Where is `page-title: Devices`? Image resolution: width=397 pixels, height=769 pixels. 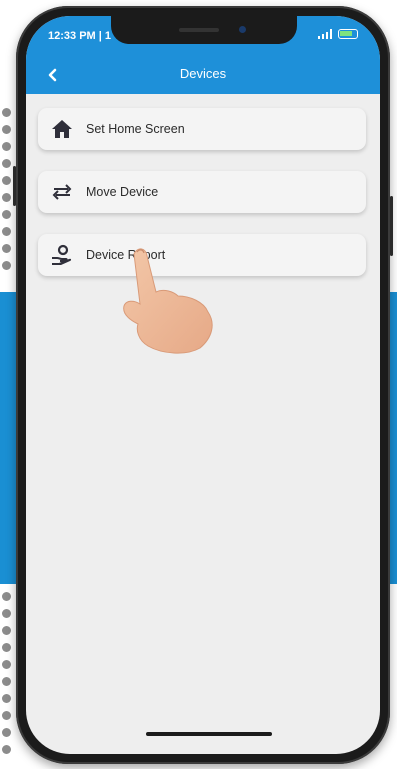
page-title: Devices is located at coordinates (203, 73).